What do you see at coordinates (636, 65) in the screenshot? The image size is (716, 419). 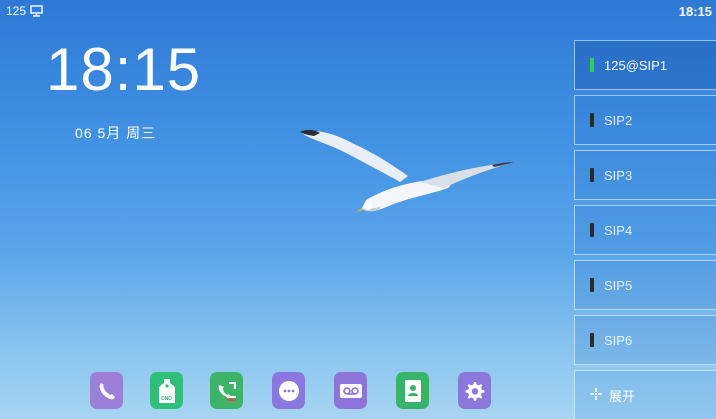 I see `line-key-label: 125@SIP1` at bounding box center [636, 65].